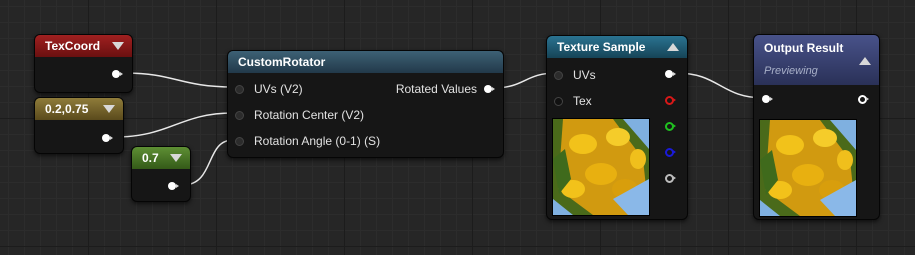 The image size is (915, 255). I want to click on texture-output-r, so click(670, 100).